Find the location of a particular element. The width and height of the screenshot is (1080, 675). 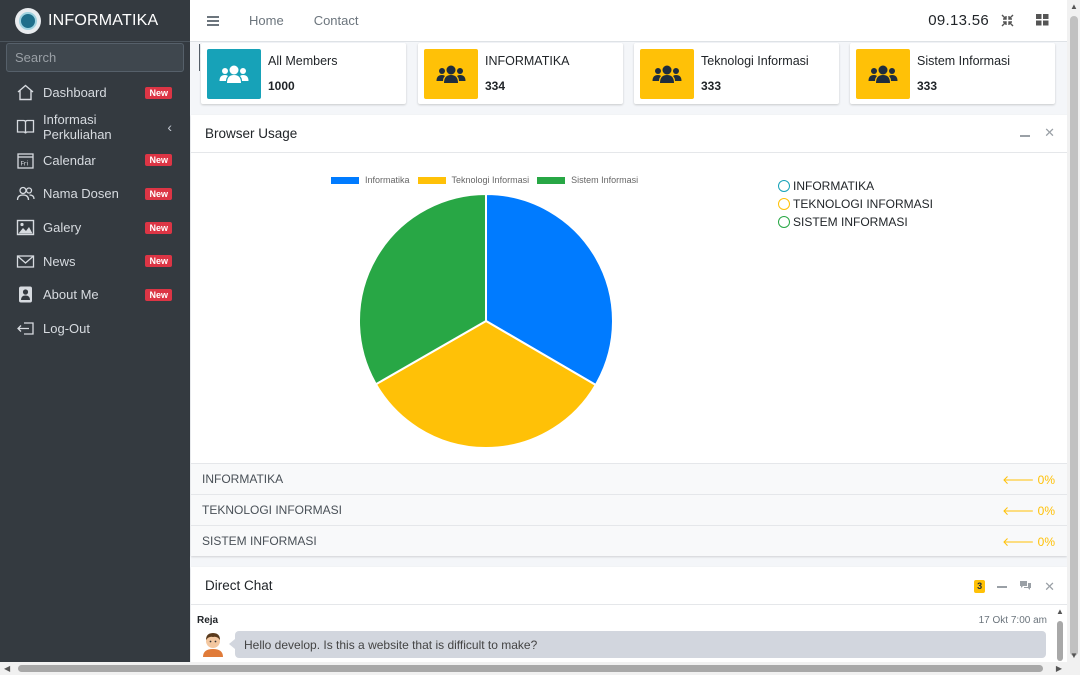

sidebar-item-label: About Me is located at coordinates (71, 295).